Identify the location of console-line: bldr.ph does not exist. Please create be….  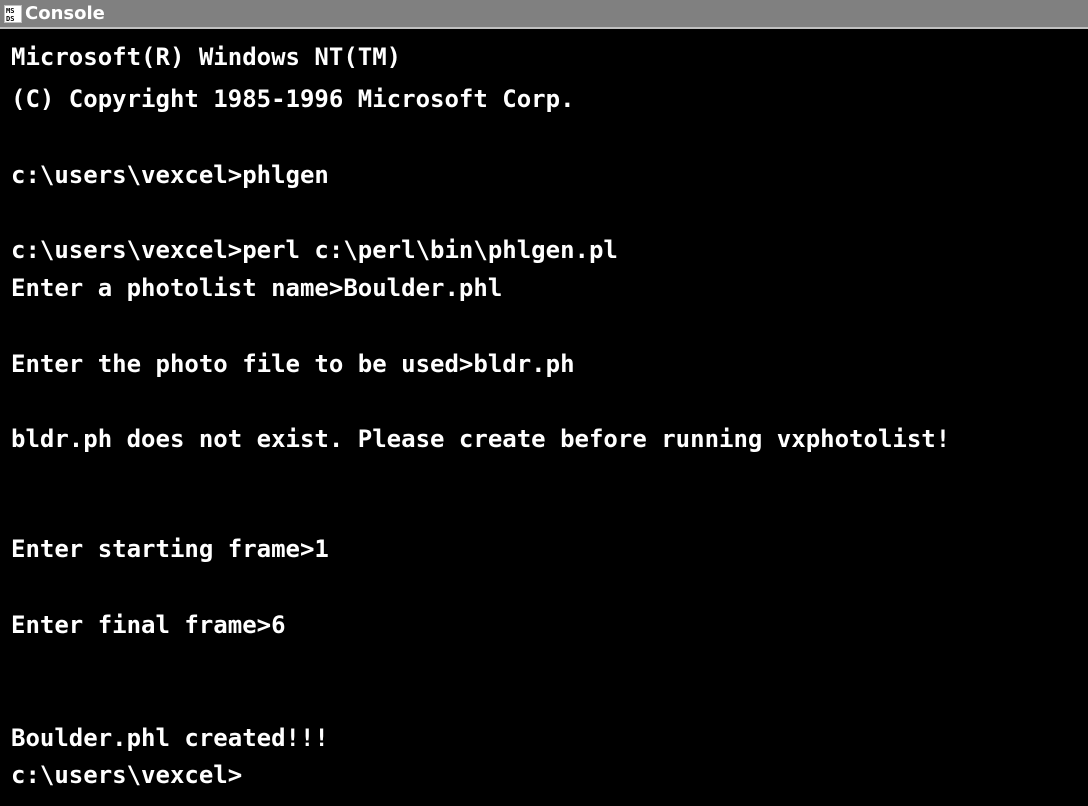
(481, 439).